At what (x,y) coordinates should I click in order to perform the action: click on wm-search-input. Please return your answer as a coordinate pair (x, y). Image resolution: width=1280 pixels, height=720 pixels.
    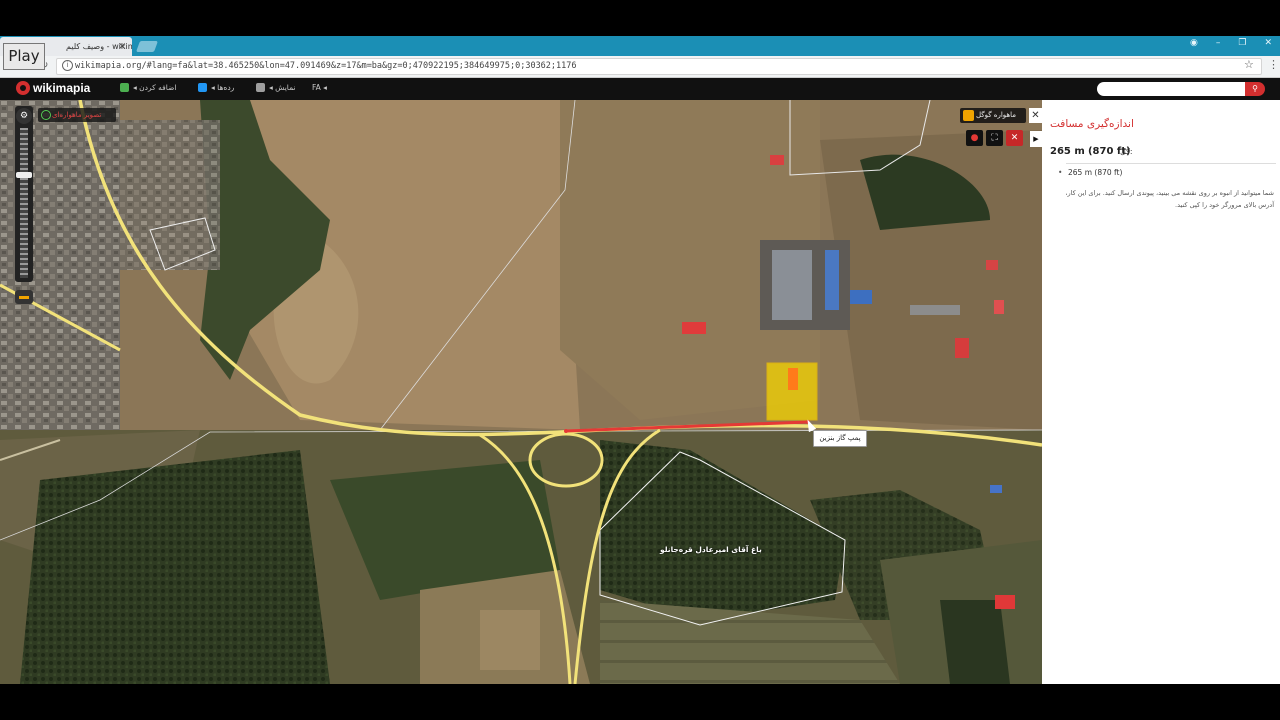
    Looking at the image, I should click on (1171, 89).